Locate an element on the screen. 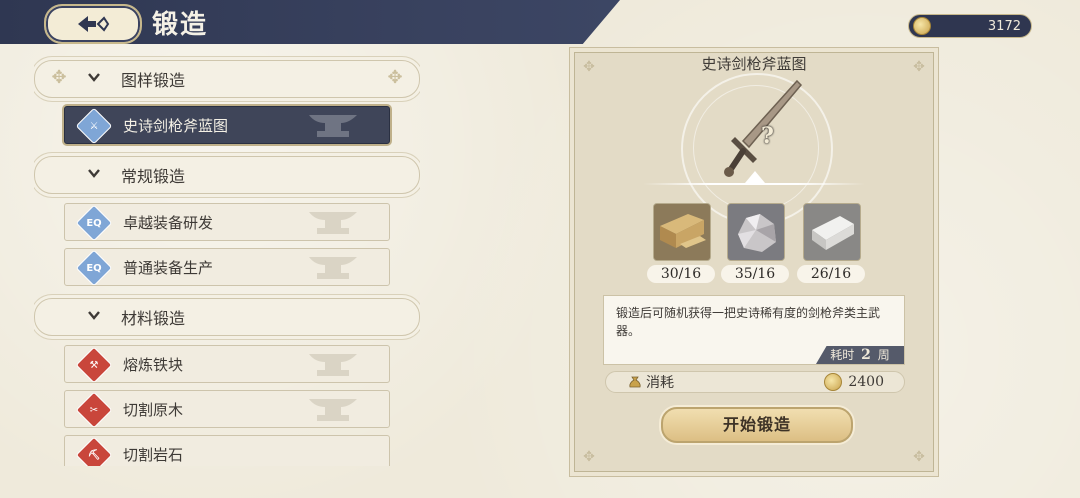  back-arrow-icon is located at coordinates (94, 24).